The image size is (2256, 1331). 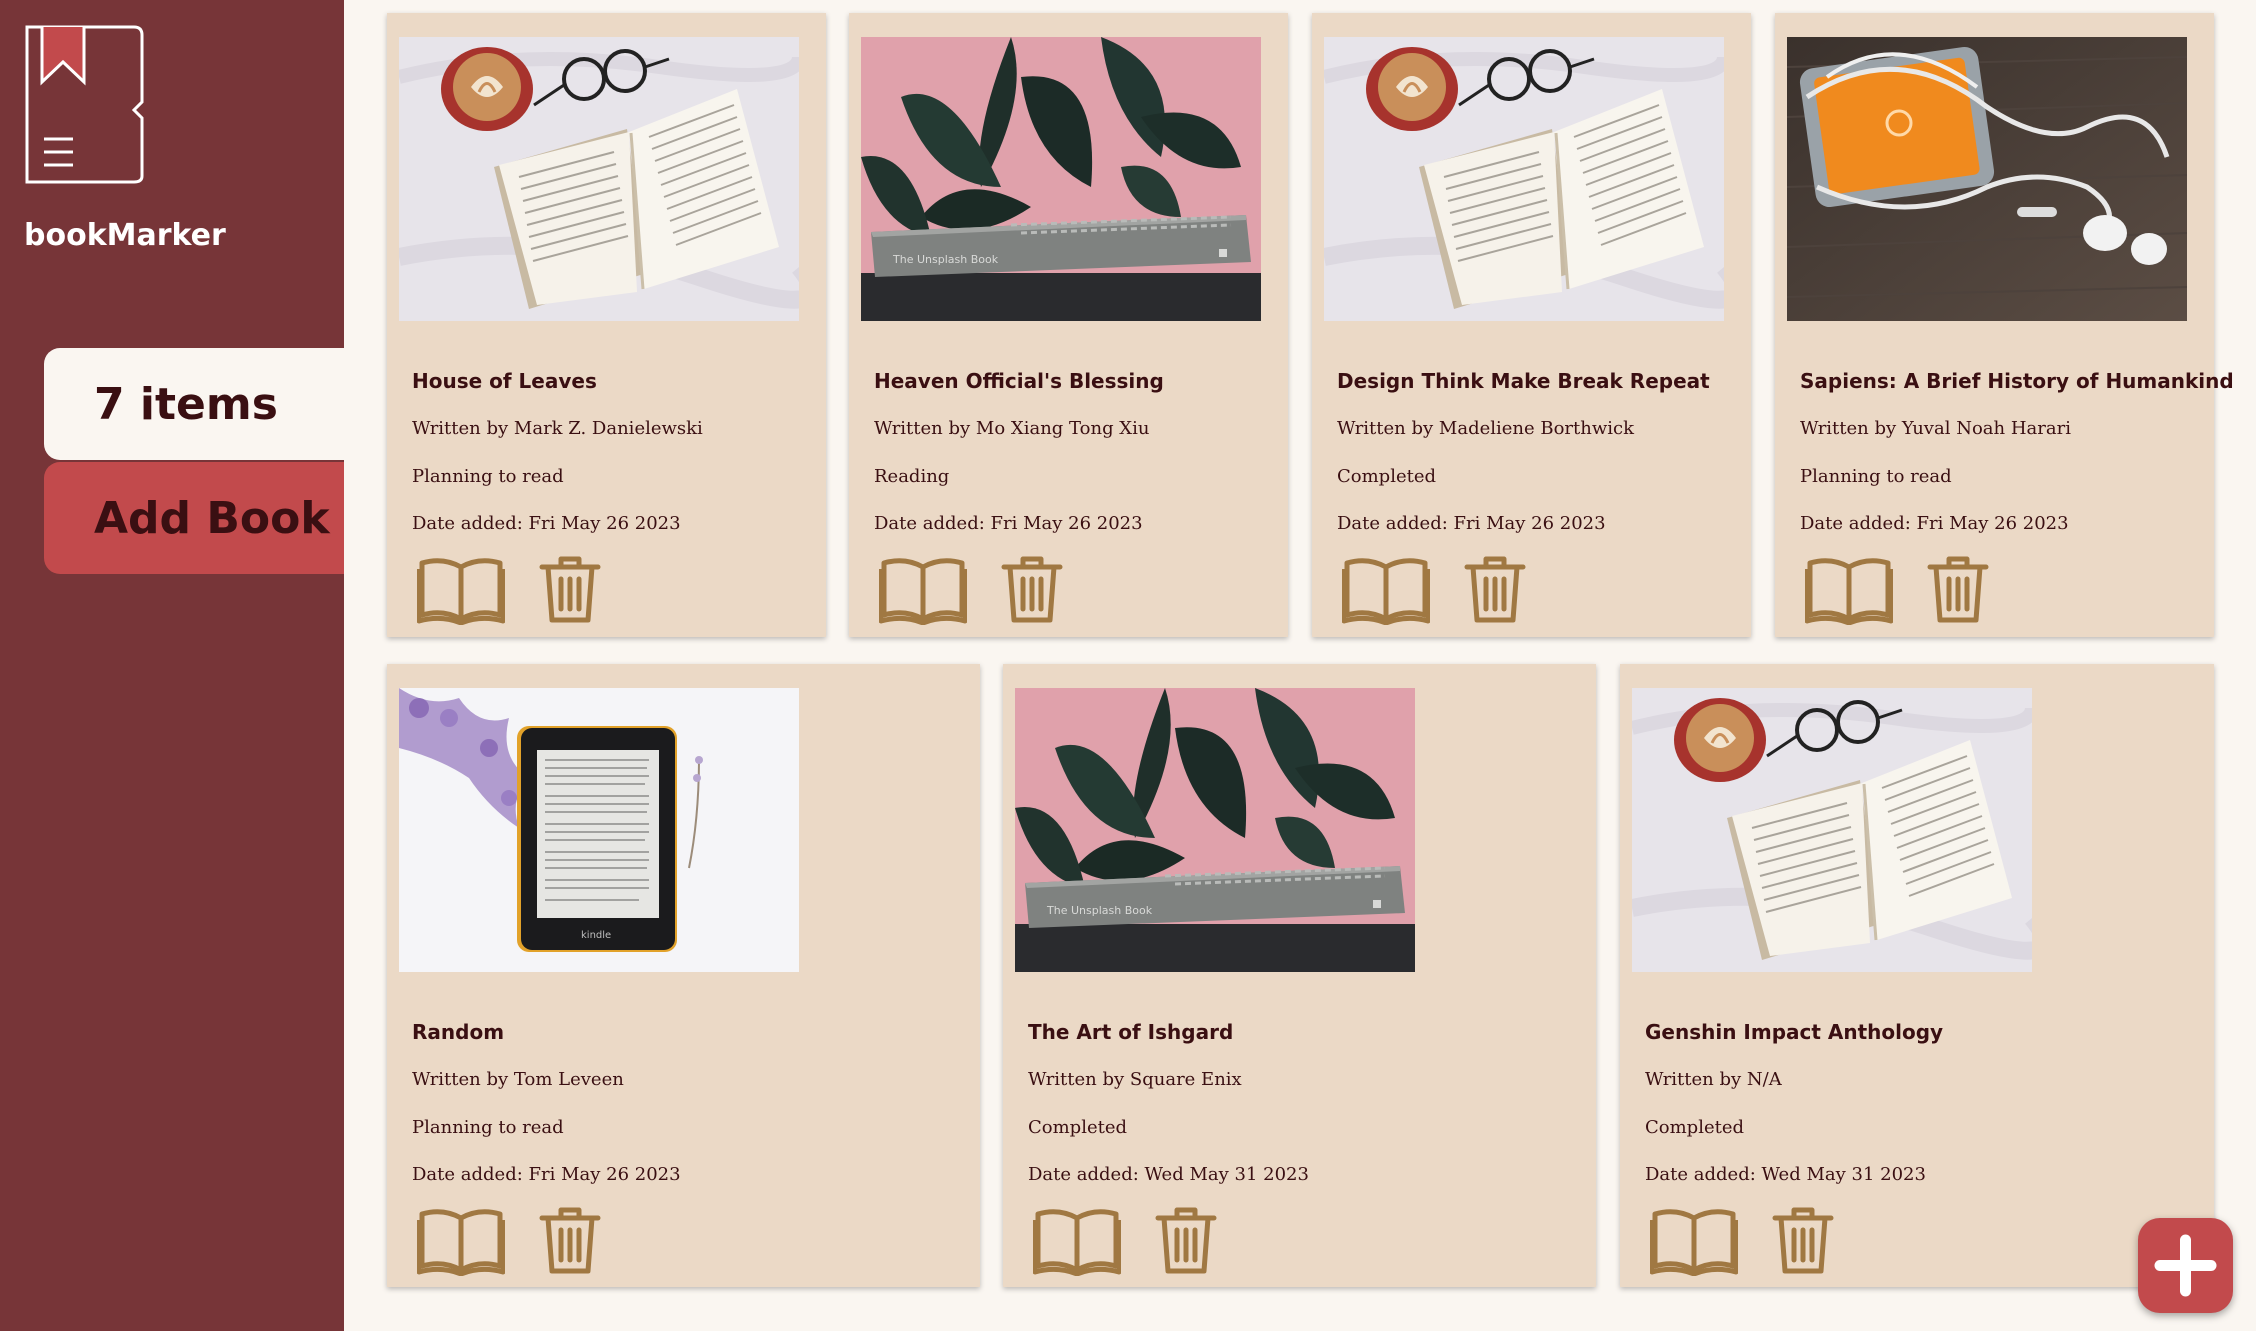 I want to click on add-book-fab, so click(x=2185, y=1265).